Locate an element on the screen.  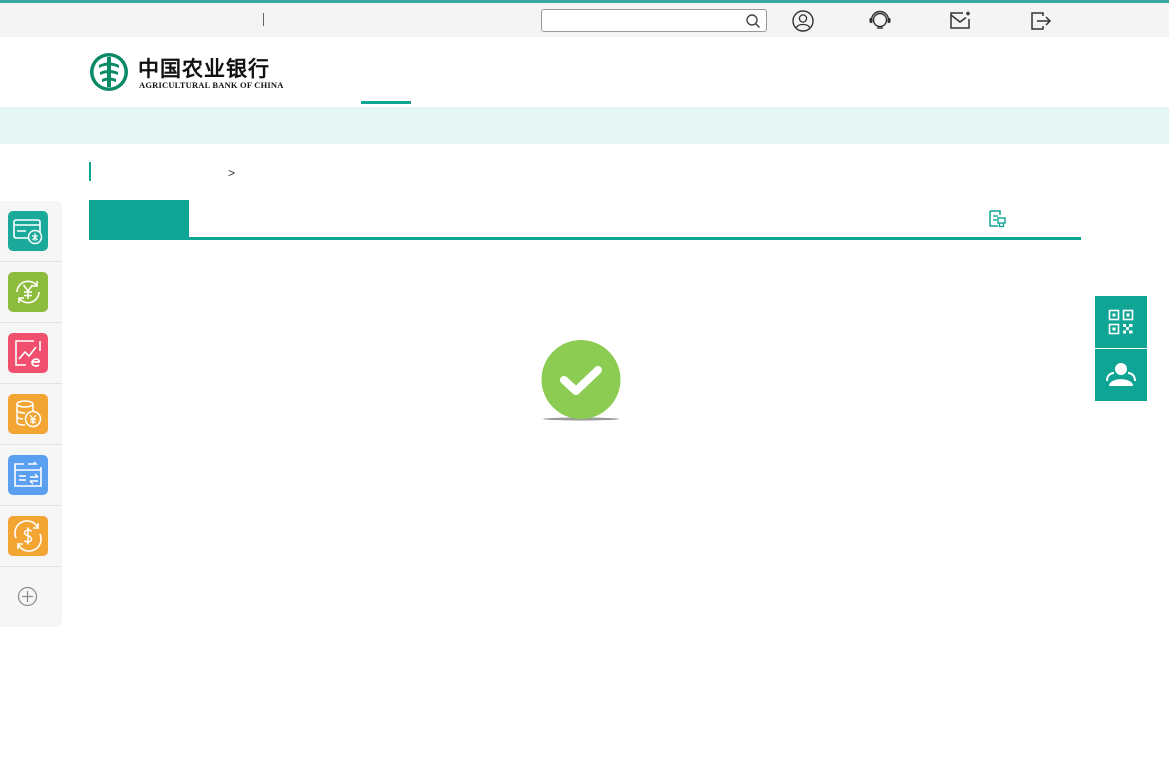
sidebar-item-transfer is located at coordinates (31, 292).